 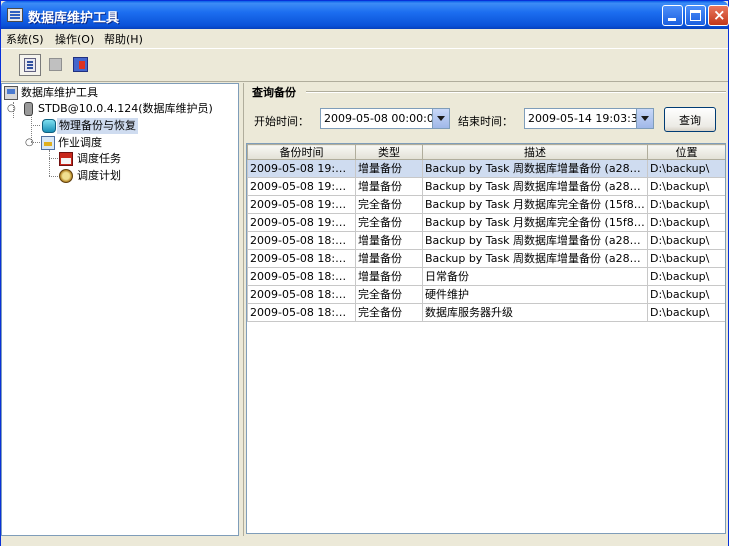 I want to click on start-time-value: 2009-05-08 00:00:00, so click(x=382, y=118).